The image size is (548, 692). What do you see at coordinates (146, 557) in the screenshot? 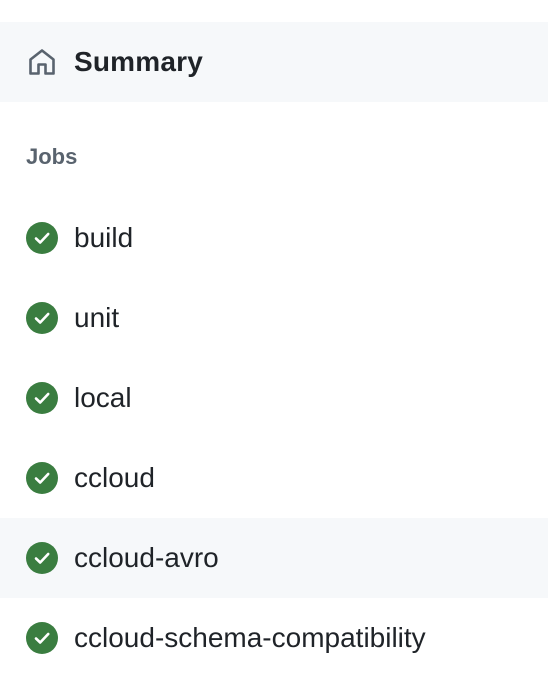
I see `job-label: ccloud-avro` at bounding box center [146, 557].